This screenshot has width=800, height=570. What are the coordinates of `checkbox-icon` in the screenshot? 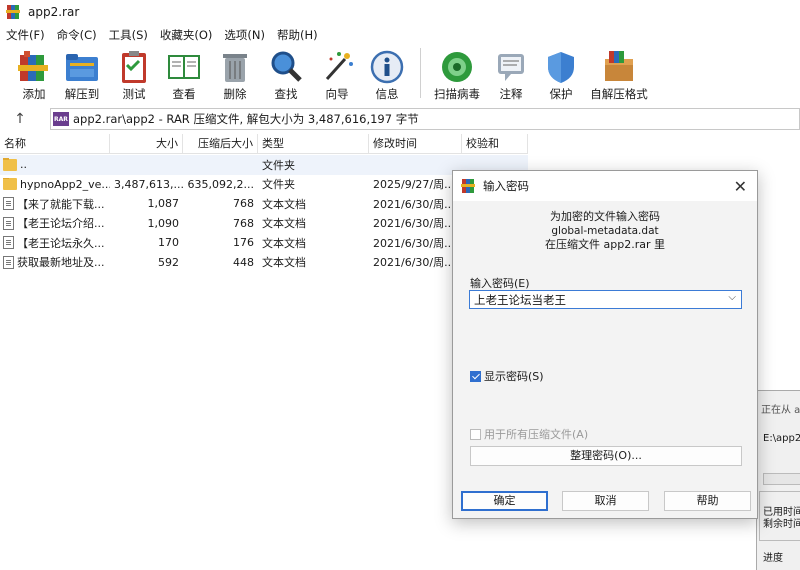 It's located at (475, 434).